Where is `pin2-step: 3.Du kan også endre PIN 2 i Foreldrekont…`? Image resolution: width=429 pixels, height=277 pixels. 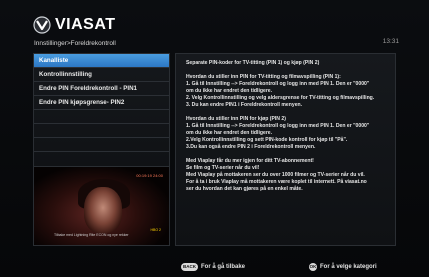 pin2-step: 3.Du kan også endre PIN 2 i Foreldrekont… is located at coordinates (251, 147).